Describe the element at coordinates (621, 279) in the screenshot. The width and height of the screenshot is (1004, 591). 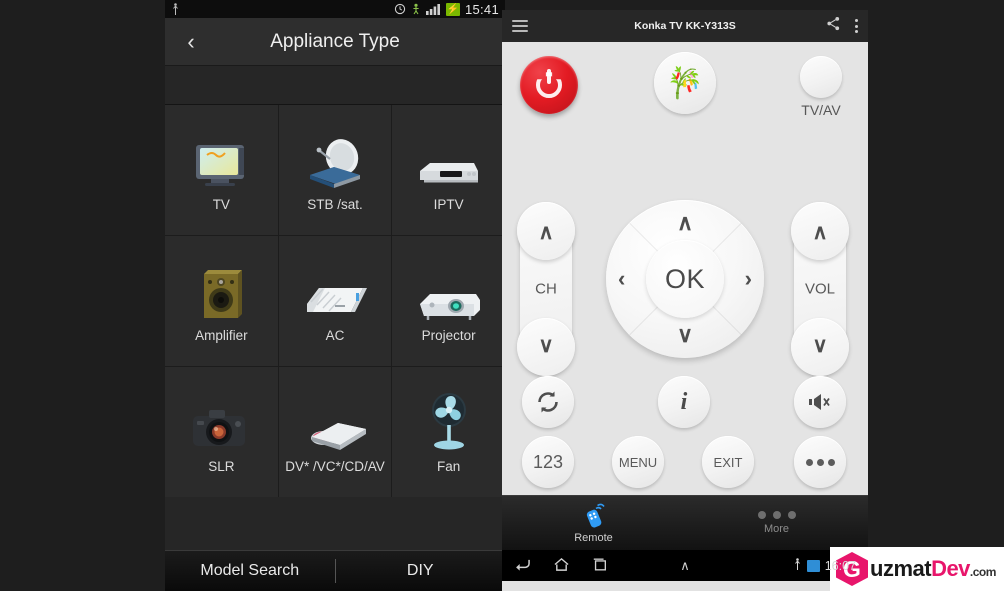
I see `dpad-left-button: ‹` at that location.